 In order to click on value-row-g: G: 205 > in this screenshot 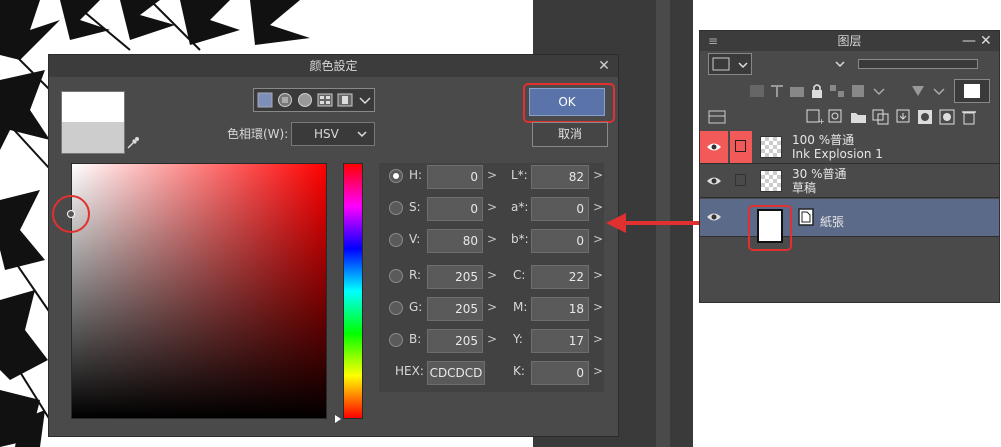, I will do `click(444, 309)`.